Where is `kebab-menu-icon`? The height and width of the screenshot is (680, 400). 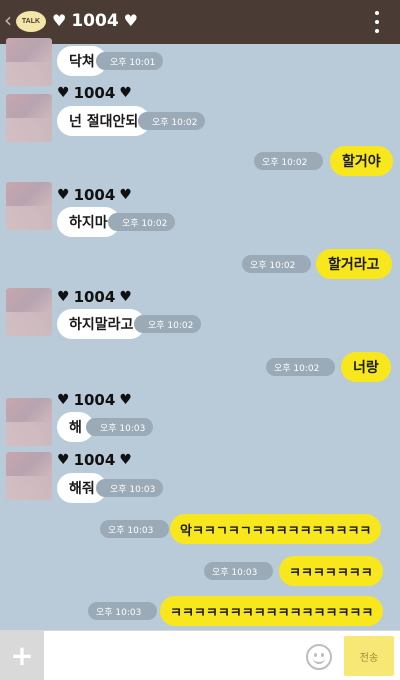
kebab-menu-icon is located at coordinates (377, 22).